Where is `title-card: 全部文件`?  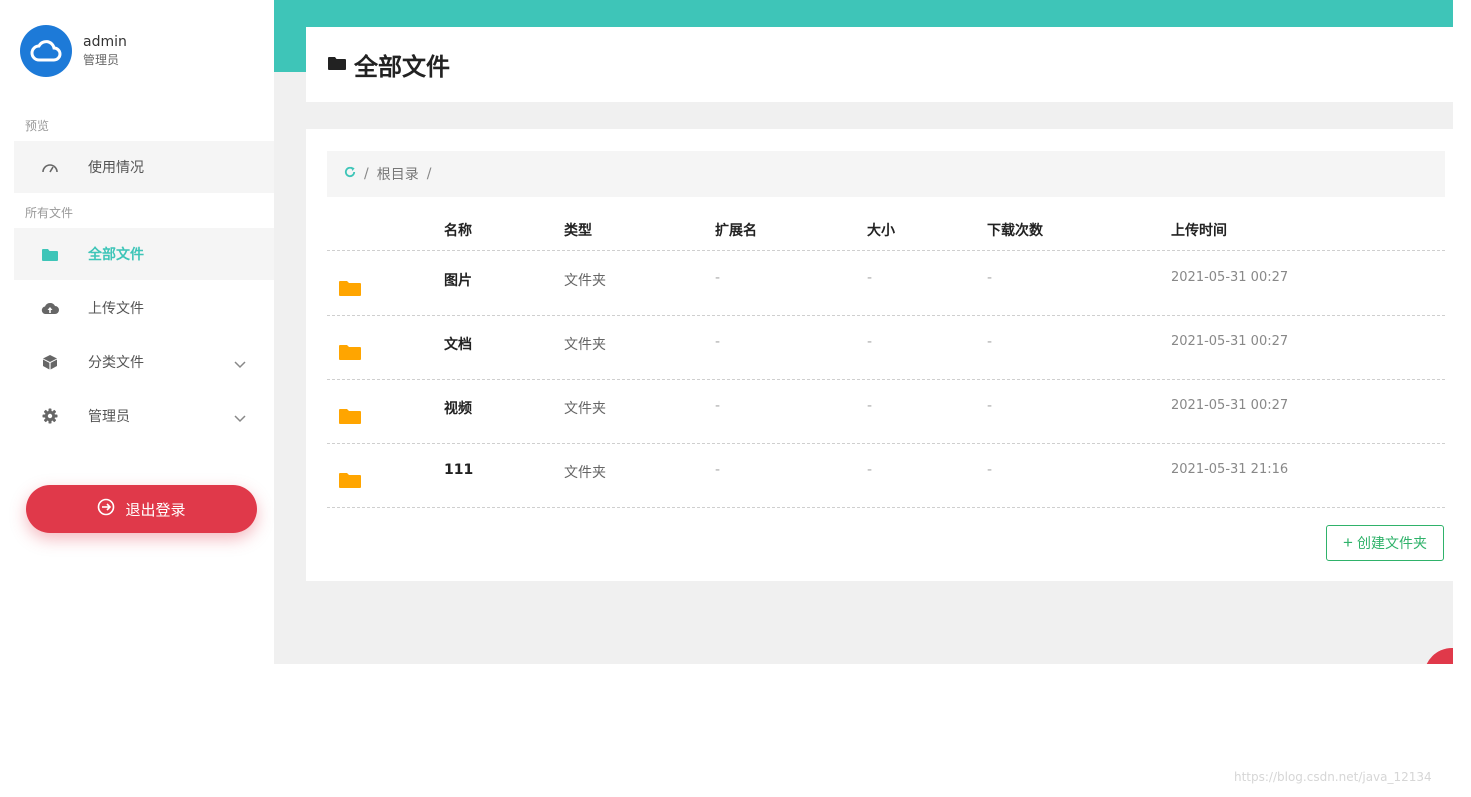
title-card: 全部文件 is located at coordinates (879, 64).